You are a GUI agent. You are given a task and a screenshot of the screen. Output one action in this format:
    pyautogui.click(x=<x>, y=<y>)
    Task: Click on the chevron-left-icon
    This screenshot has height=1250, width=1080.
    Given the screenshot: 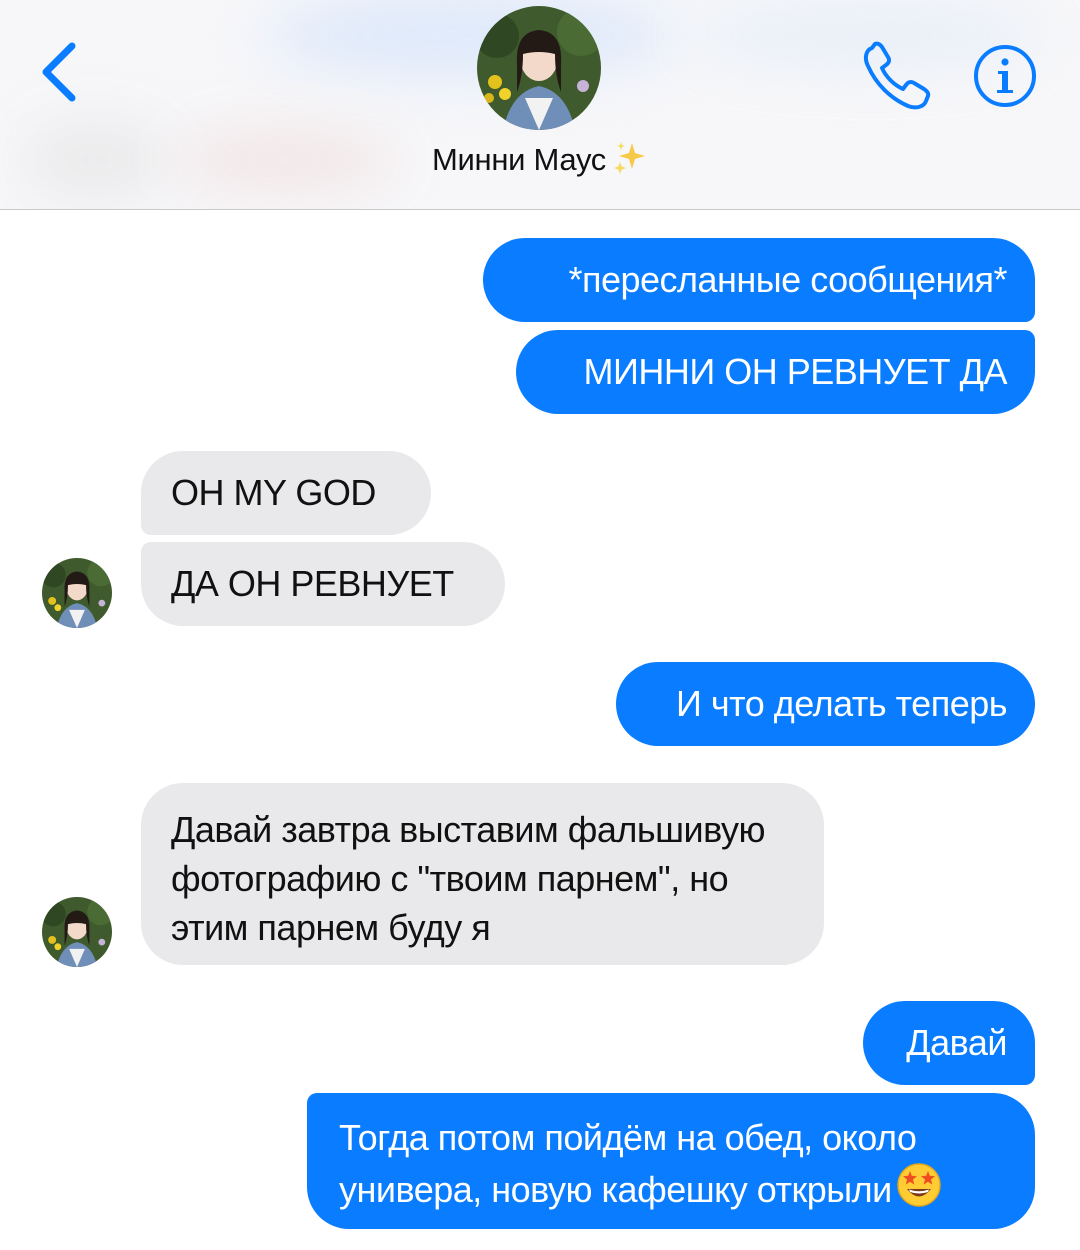 What is the action you would take?
    pyautogui.click(x=59, y=72)
    